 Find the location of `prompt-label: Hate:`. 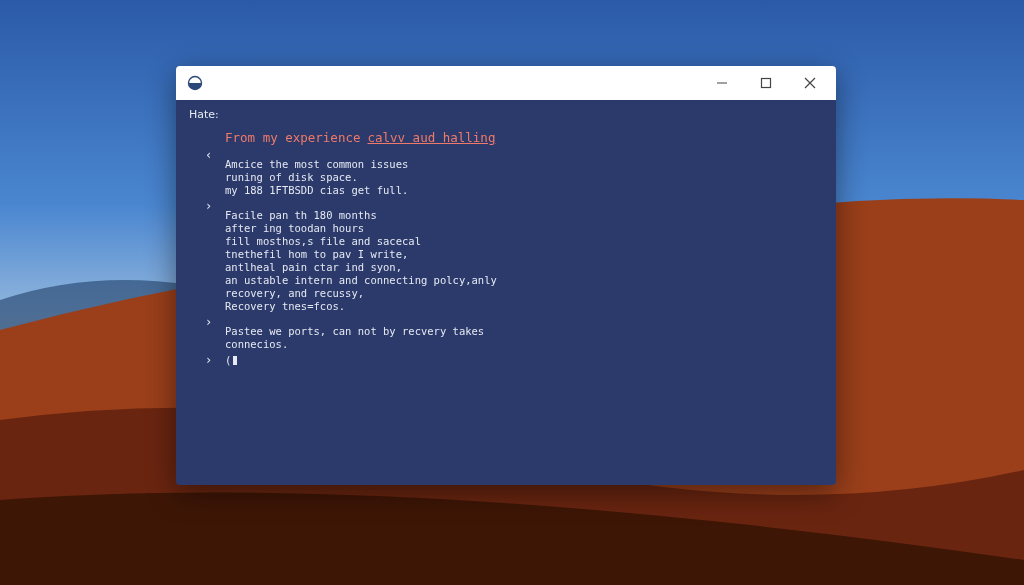

prompt-label: Hate: is located at coordinates (204, 114).